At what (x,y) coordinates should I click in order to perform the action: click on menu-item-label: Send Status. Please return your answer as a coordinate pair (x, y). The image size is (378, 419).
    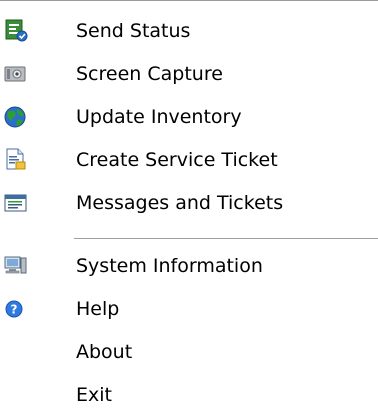
    Looking at the image, I should click on (133, 31).